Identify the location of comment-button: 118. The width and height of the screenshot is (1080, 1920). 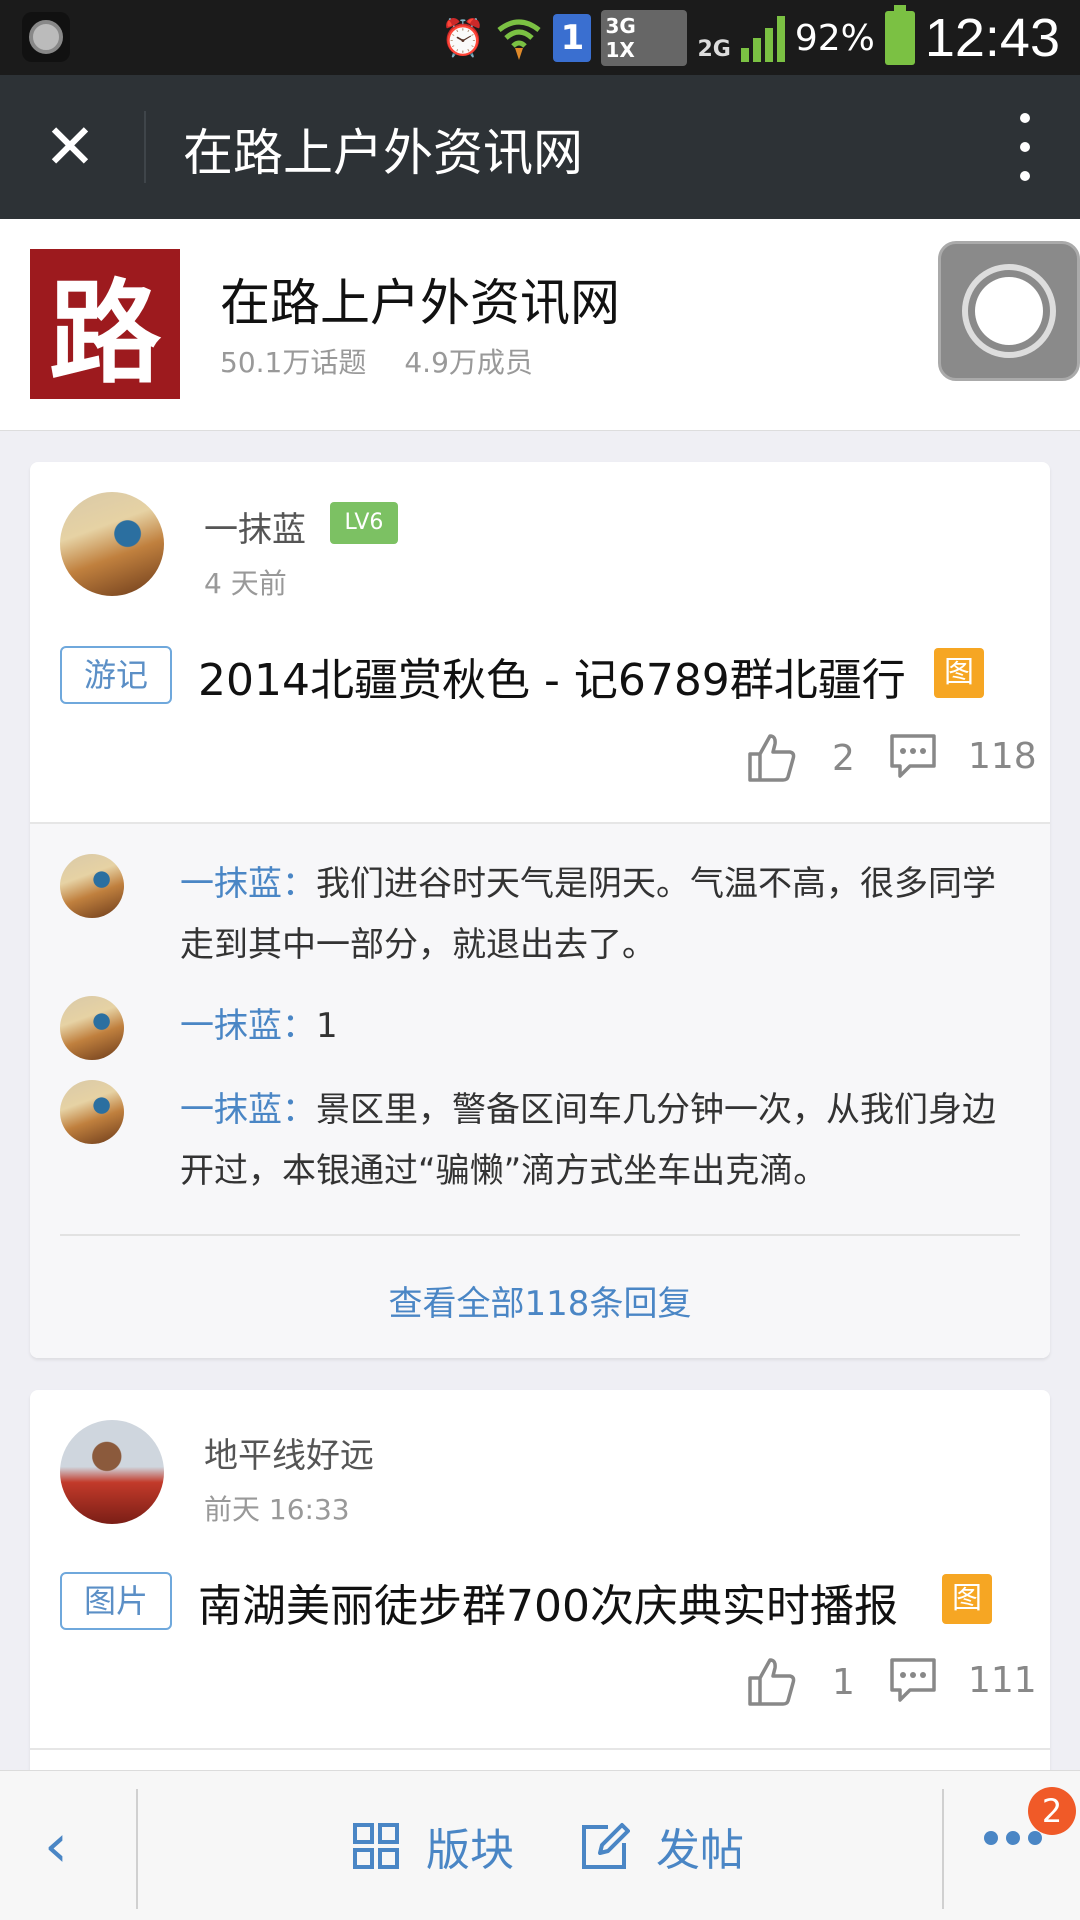
(962, 756).